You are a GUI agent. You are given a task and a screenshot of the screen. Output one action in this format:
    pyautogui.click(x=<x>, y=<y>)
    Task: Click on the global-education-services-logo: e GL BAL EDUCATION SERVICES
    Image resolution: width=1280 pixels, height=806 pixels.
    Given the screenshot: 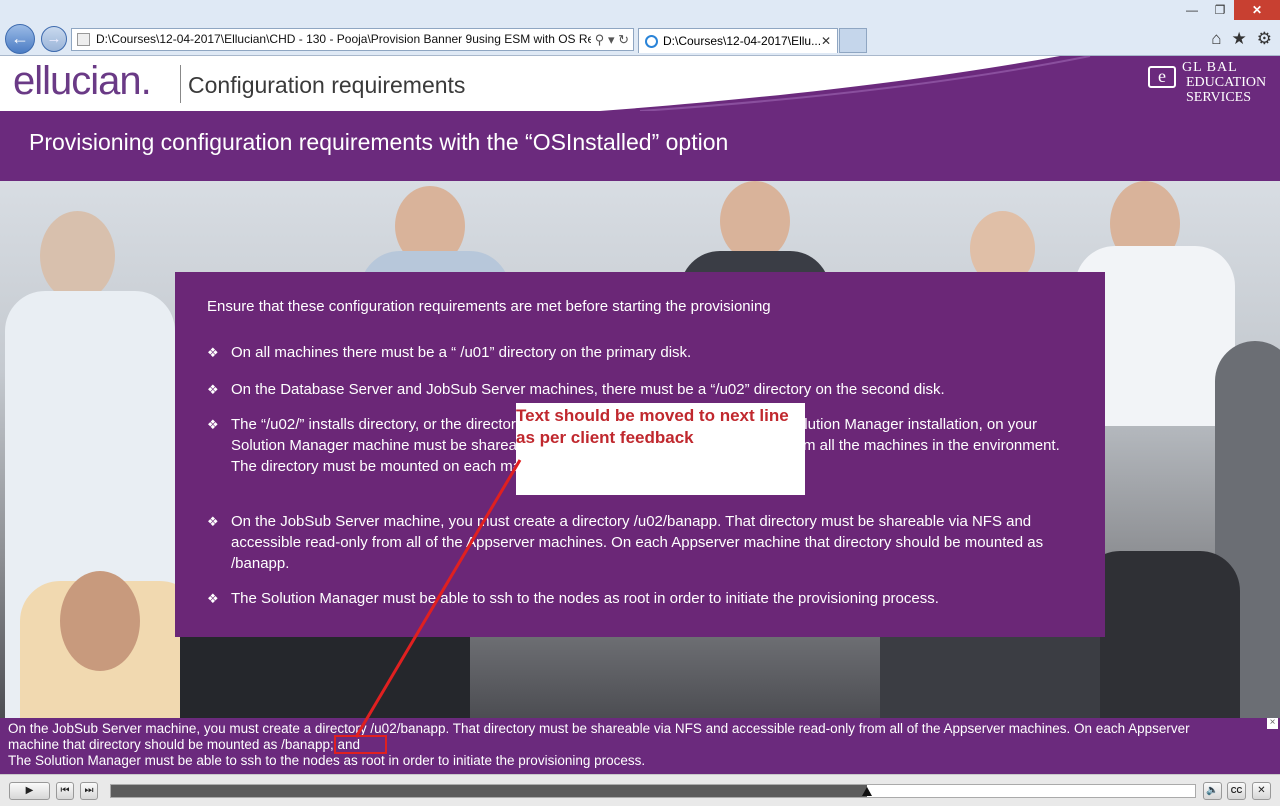 What is the action you would take?
    pyautogui.click(x=1209, y=84)
    